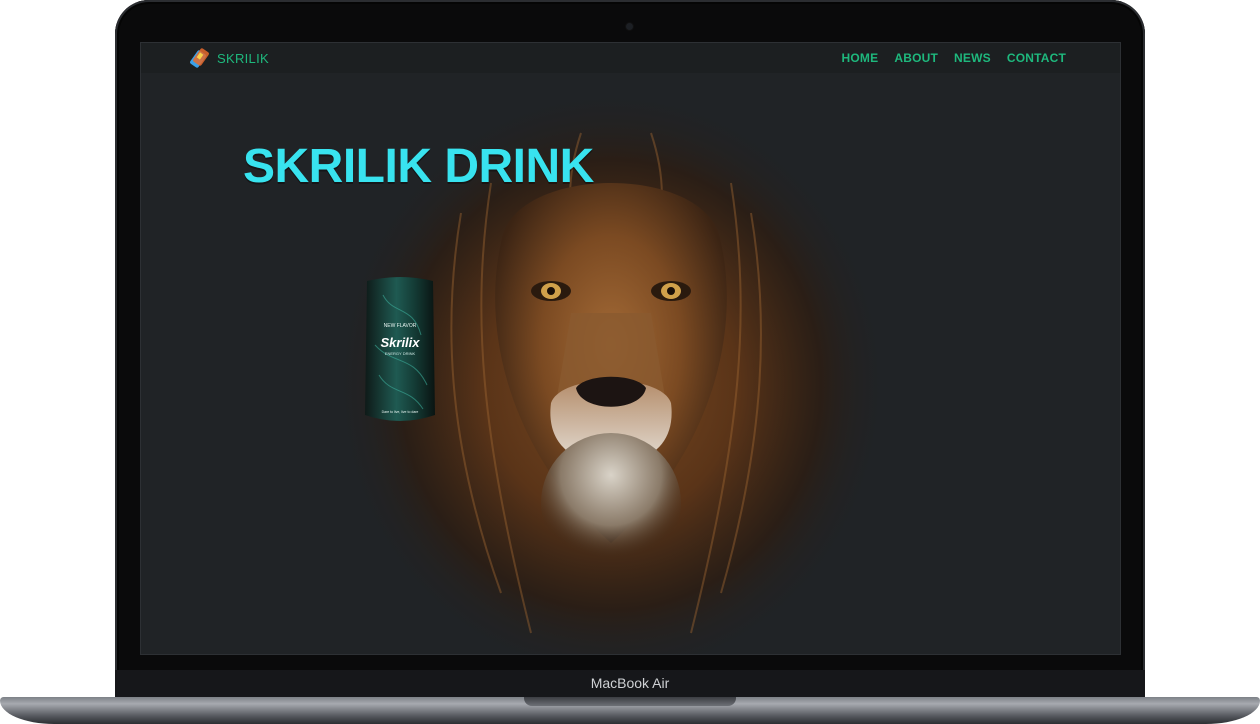 The height and width of the screenshot is (724, 1260). Describe the element at coordinates (916, 58) in the screenshot. I see `nav-about: ABOUT` at that location.